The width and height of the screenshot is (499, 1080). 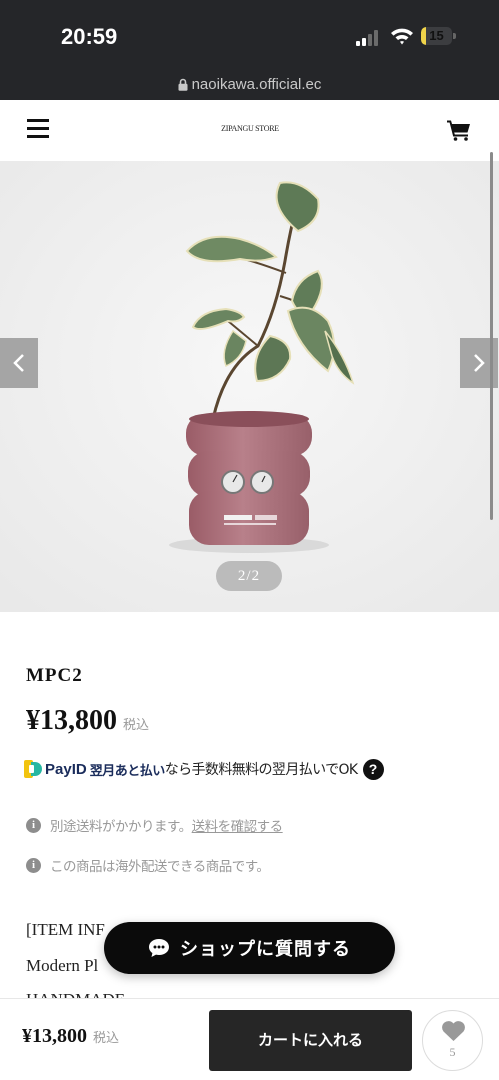 I want to click on hamburger-menu-icon, so click(x=38, y=129).